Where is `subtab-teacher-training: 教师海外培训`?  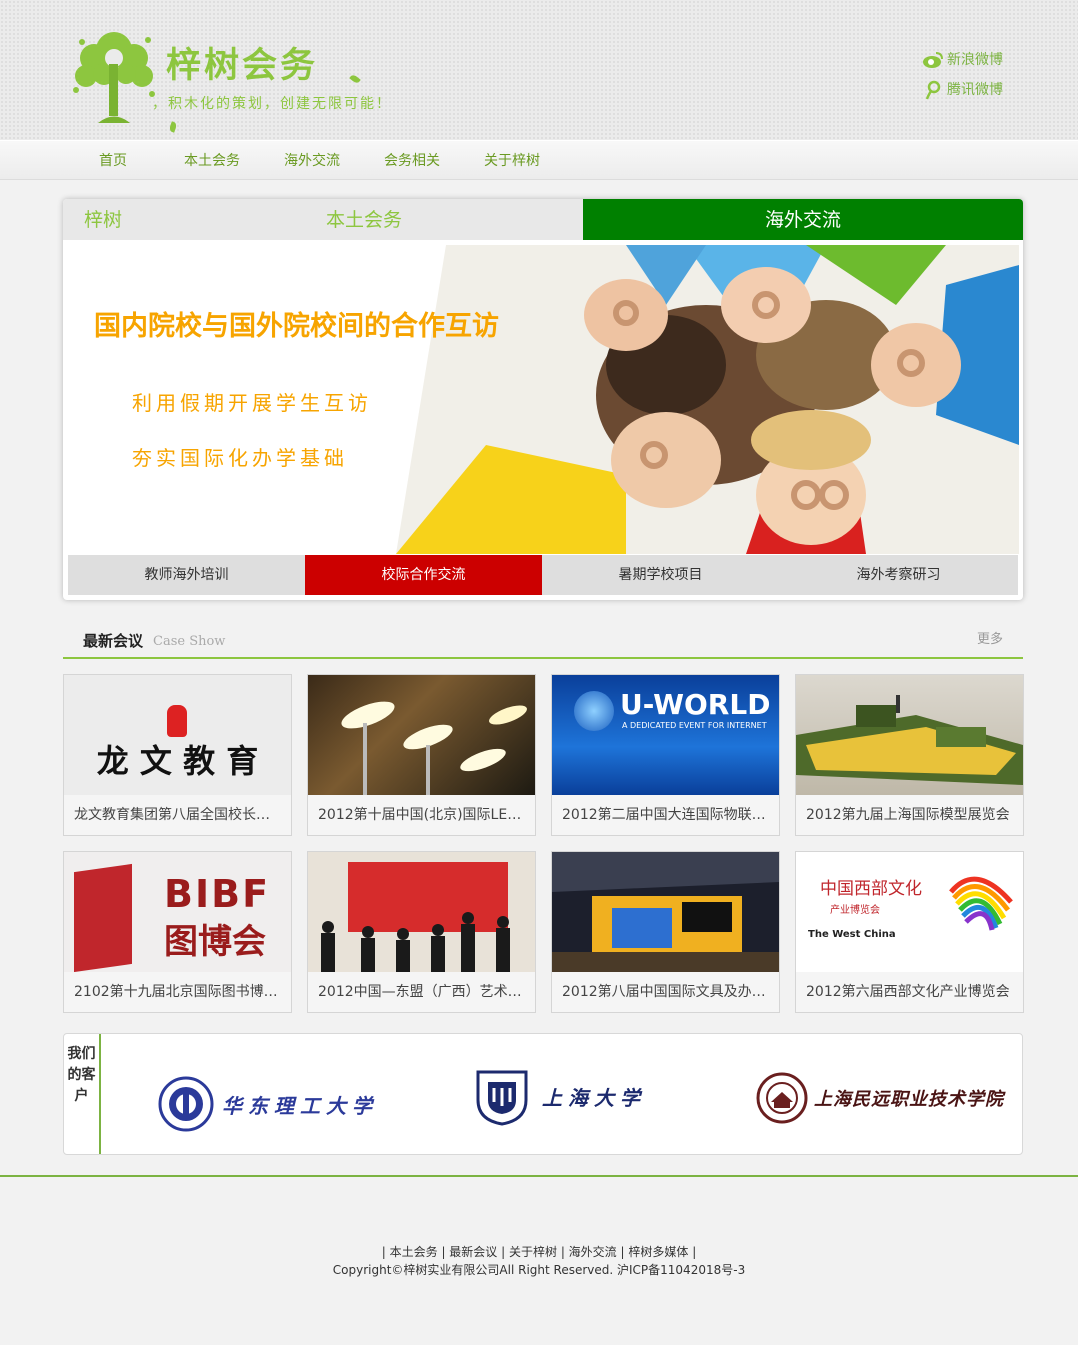
subtab-teacher-training: 教师海外培训 is located at coordinates (186, 575).